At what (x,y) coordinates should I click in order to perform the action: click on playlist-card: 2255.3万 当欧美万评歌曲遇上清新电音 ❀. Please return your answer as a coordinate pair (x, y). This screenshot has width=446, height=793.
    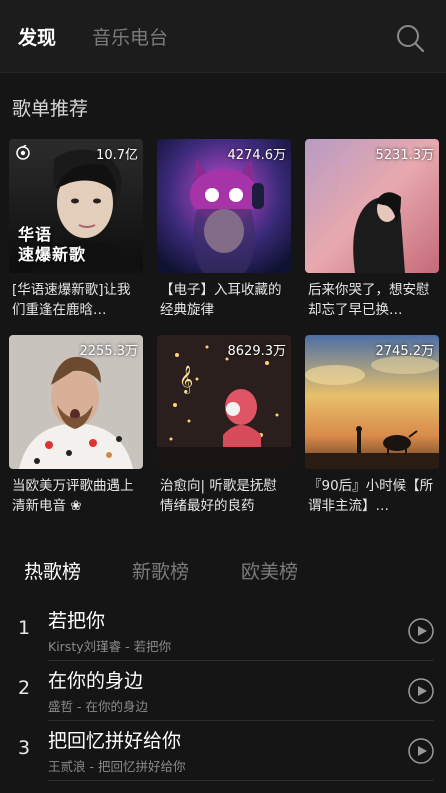
    Looking at the image, I should click on (76, 425).